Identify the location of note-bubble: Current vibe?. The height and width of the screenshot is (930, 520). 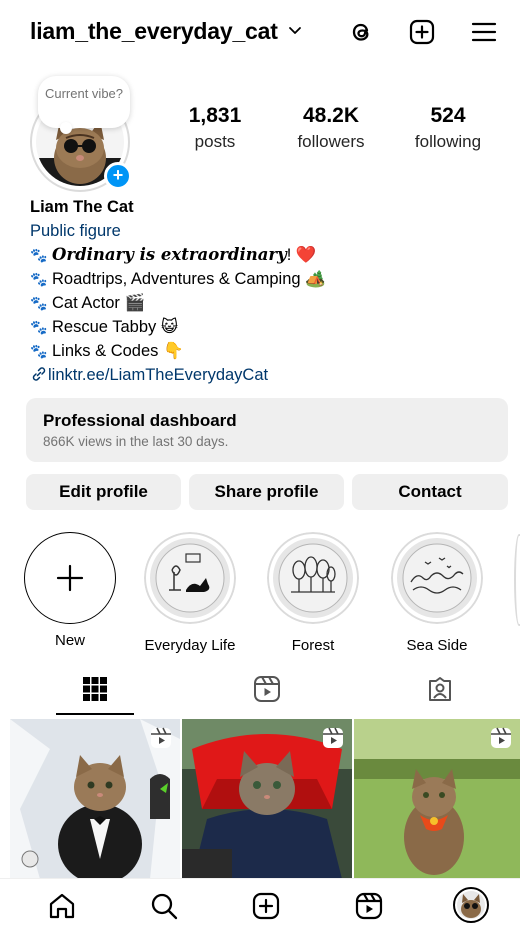
(84, 105).